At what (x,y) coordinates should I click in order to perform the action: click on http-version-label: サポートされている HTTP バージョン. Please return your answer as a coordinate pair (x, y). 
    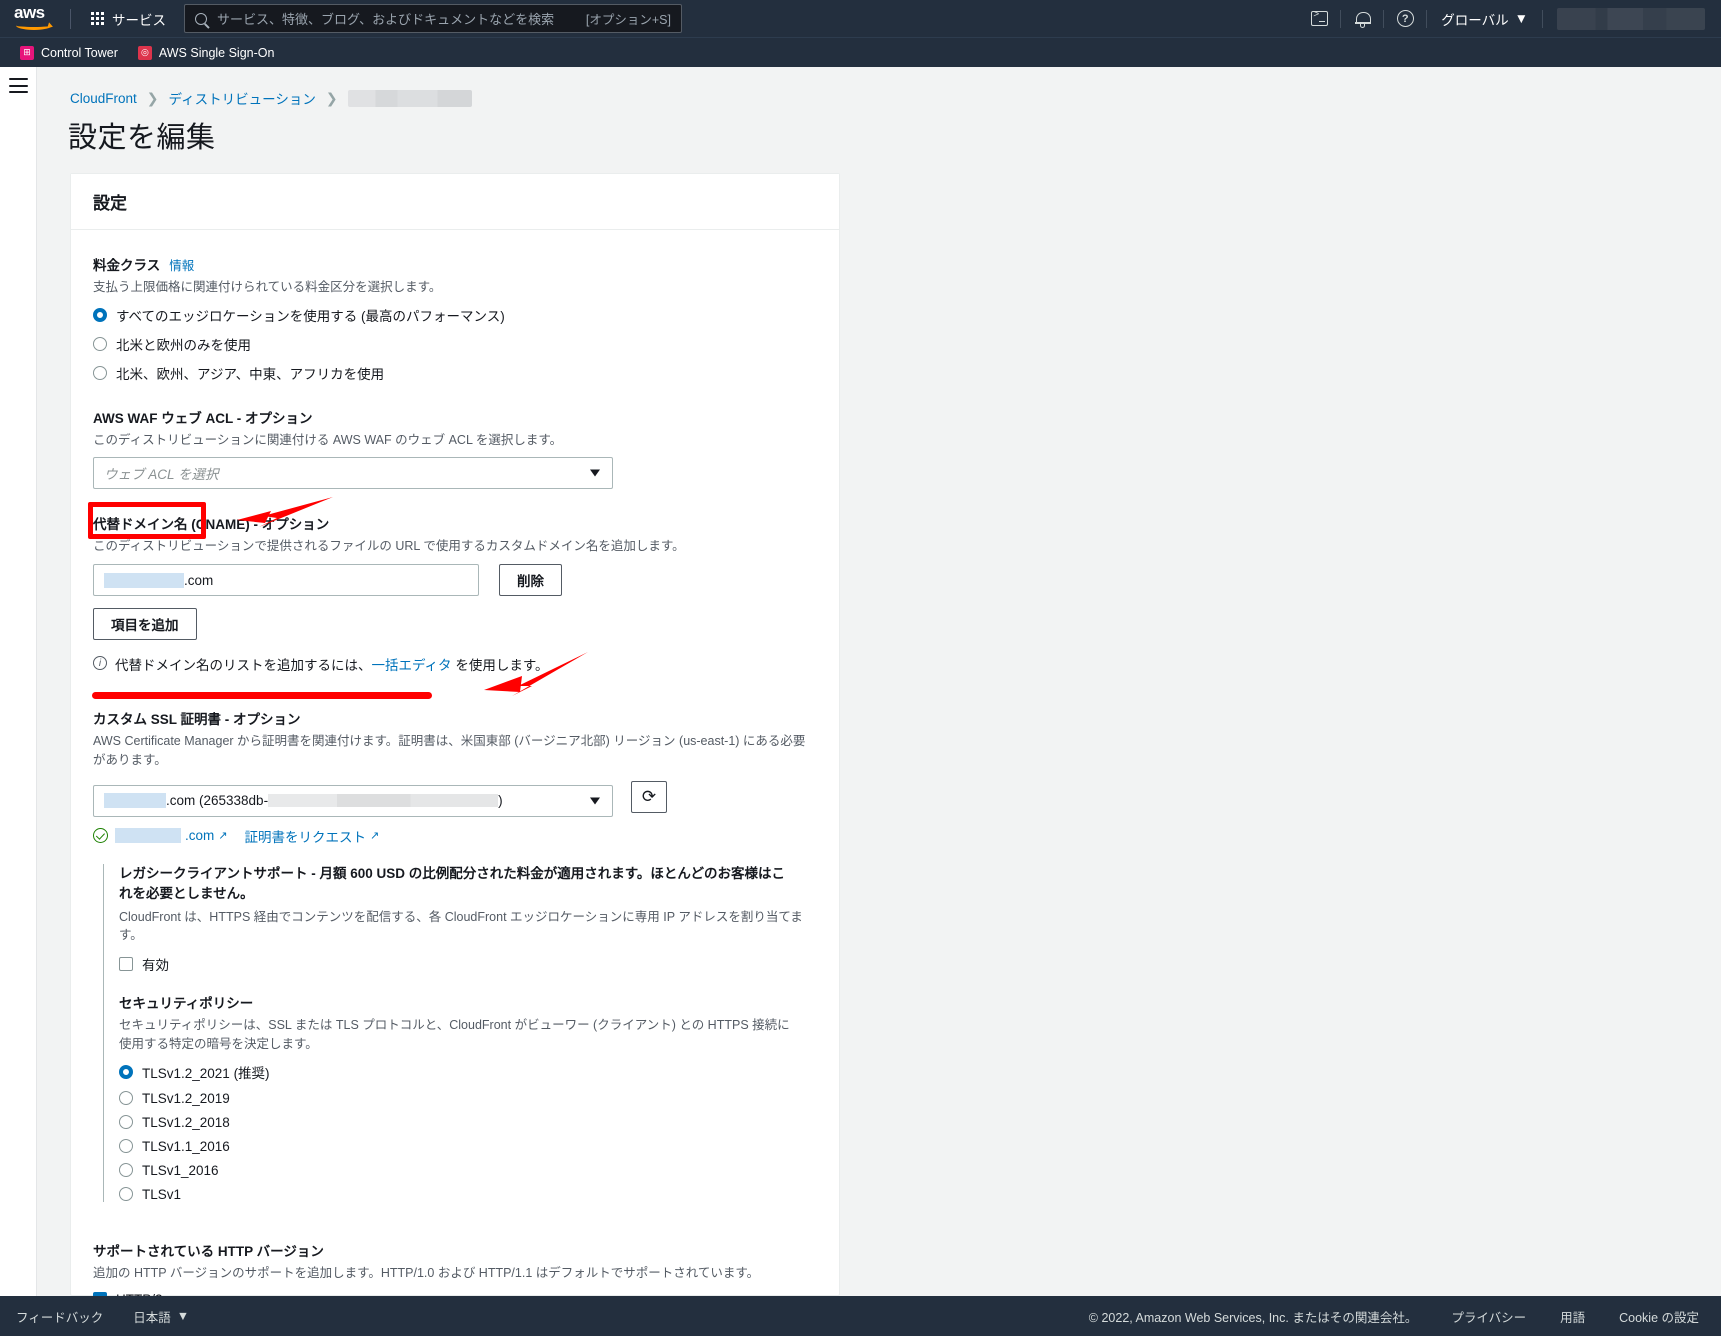
    Looking at the image, I should click on (208, 1251).